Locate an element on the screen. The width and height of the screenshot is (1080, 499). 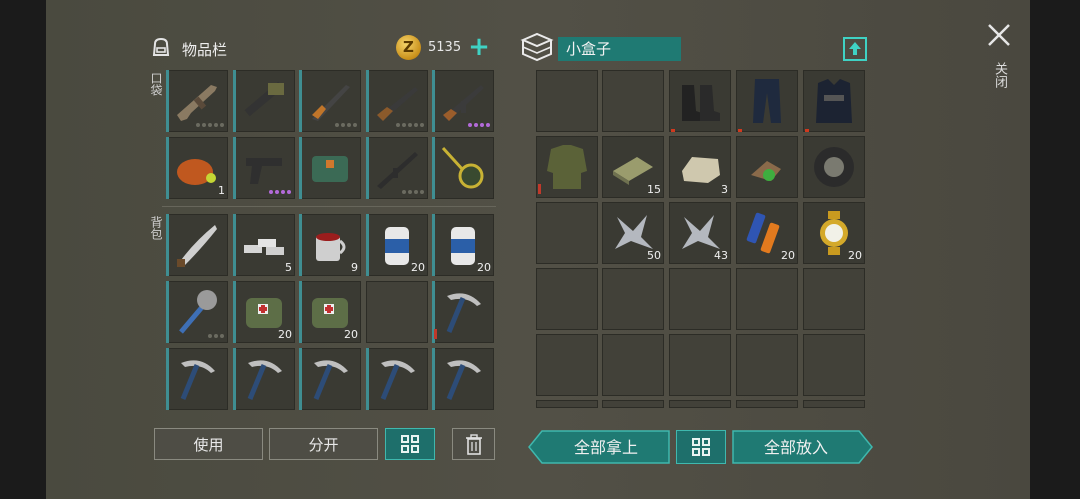
grid-icon is located at coordinates (701, 447).